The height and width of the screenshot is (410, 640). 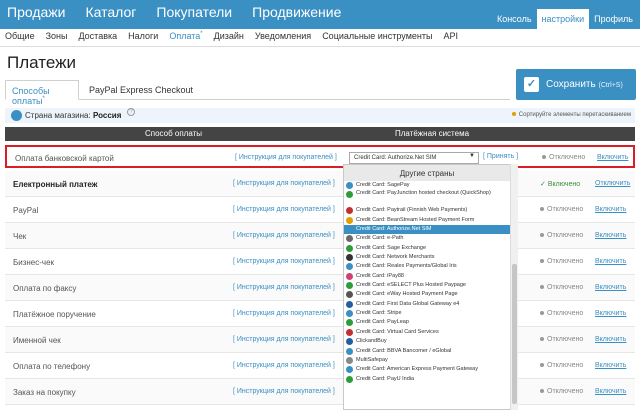 What do you see at coordinates (320, 134) in the screenshot?
I see `table-header: Способ оплаты Платёжная система` at bounding box center [320, 134].